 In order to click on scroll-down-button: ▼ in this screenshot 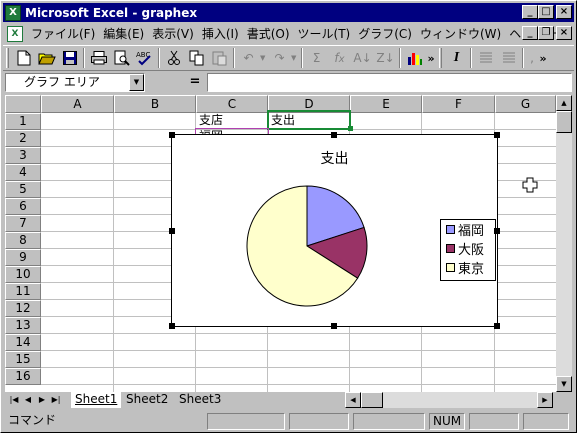, I will do `click(564, 384)`.